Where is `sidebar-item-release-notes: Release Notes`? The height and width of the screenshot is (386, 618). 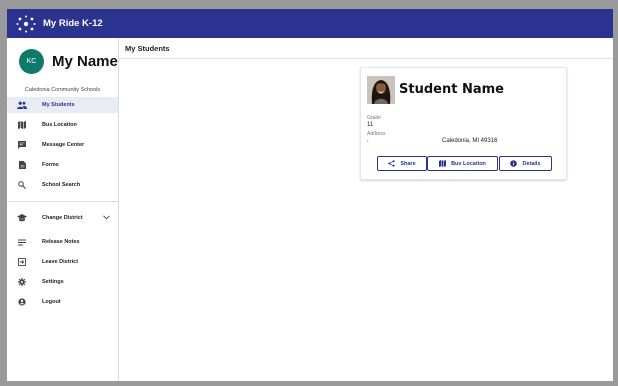 sidebar-item-release-notes: Release Notes is located at coordinates (62, 242).